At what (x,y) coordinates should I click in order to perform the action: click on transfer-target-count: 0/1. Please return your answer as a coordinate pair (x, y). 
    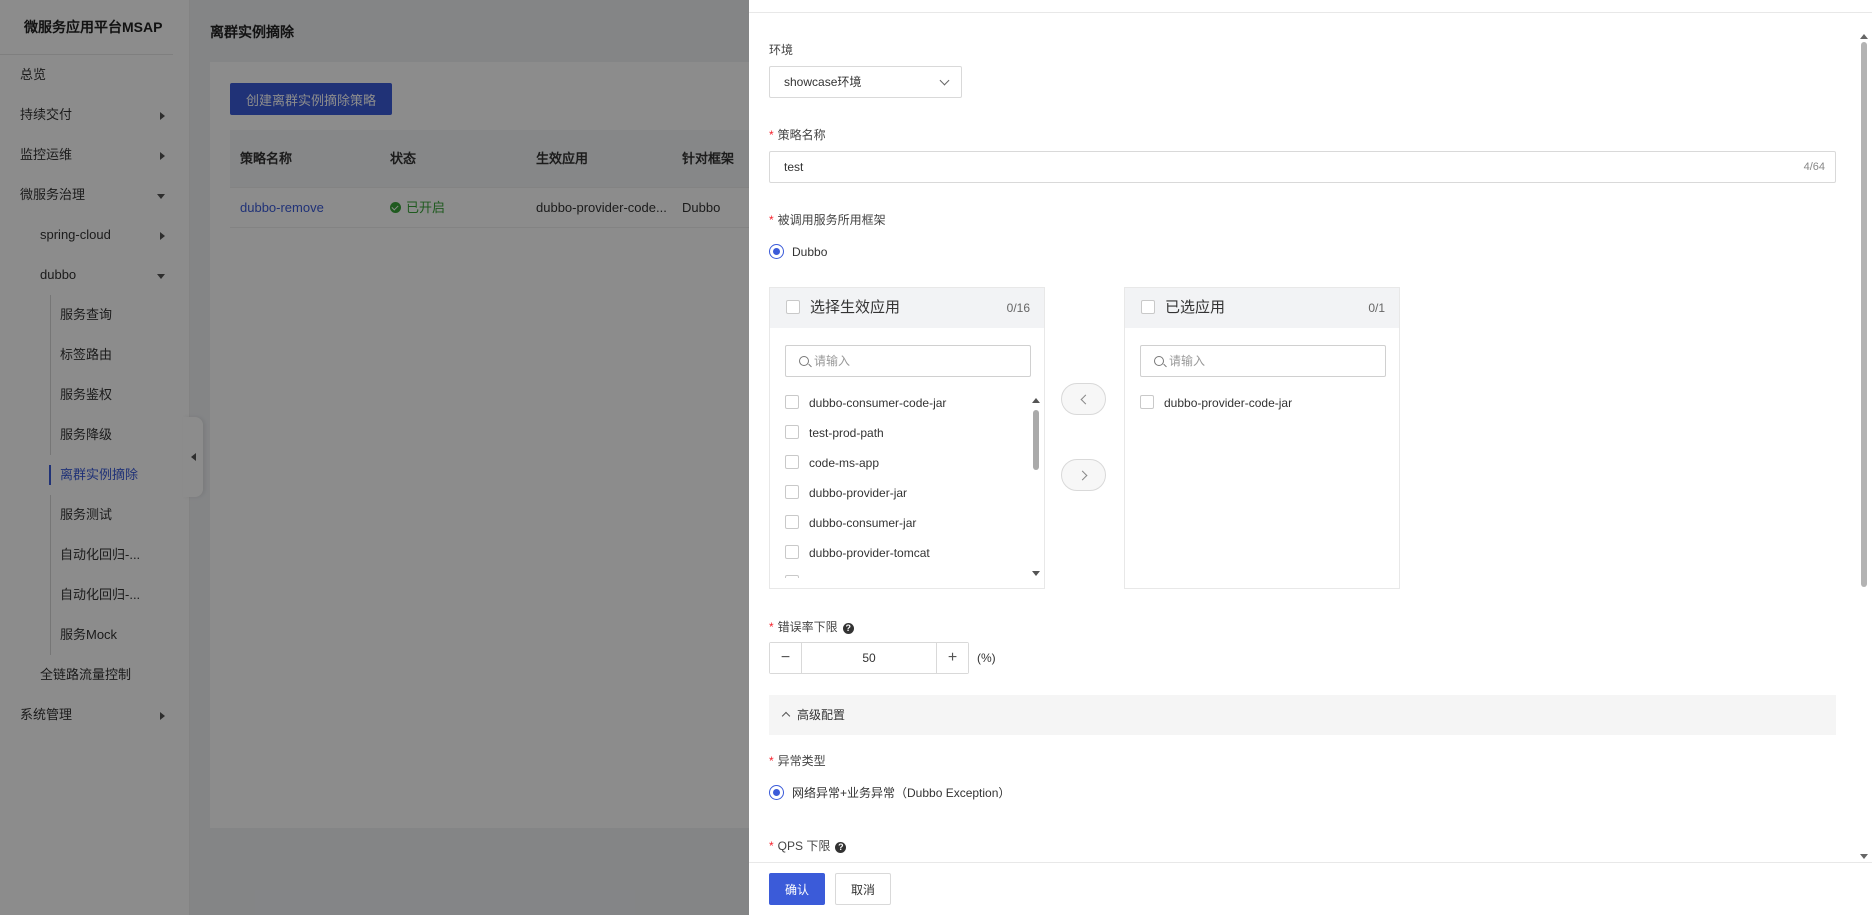
    Looking at the image, I should click on (1376, 308).